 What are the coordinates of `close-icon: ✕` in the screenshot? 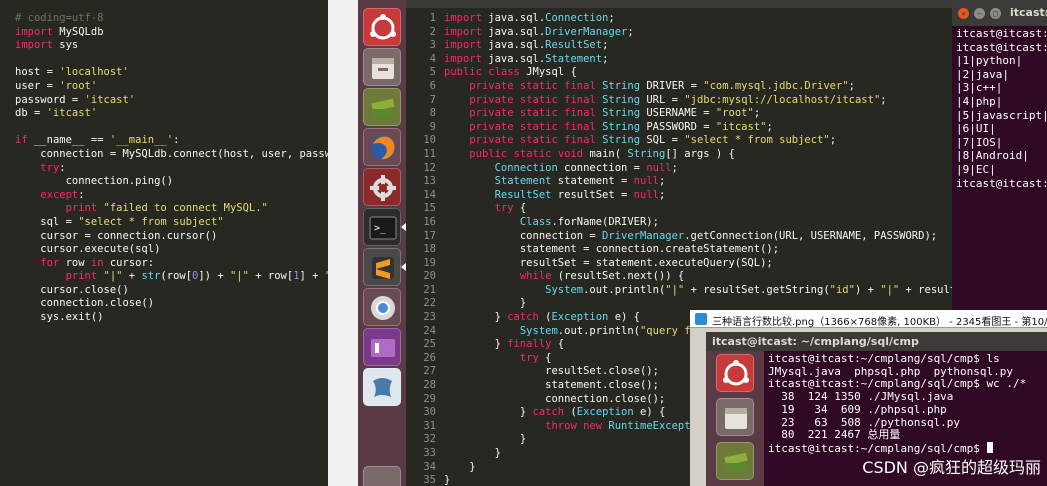 It's located at (963, 13).